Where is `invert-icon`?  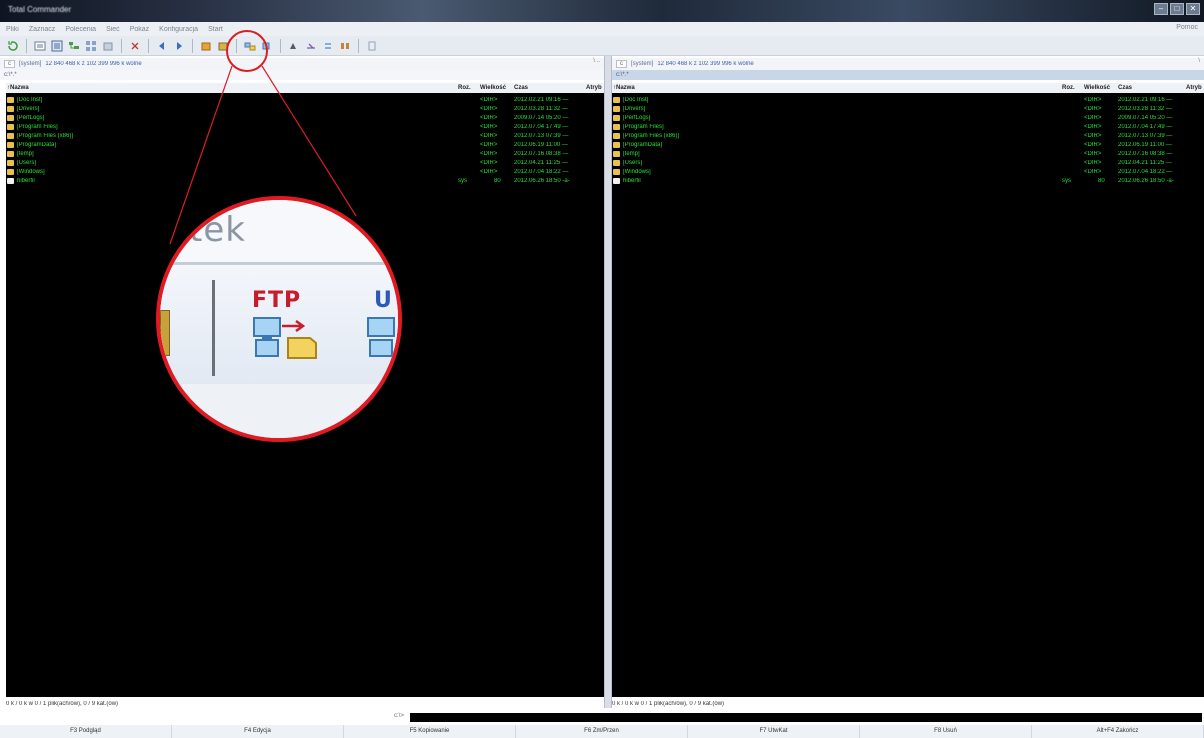
invert-icon is located at coordinates (135, 46).